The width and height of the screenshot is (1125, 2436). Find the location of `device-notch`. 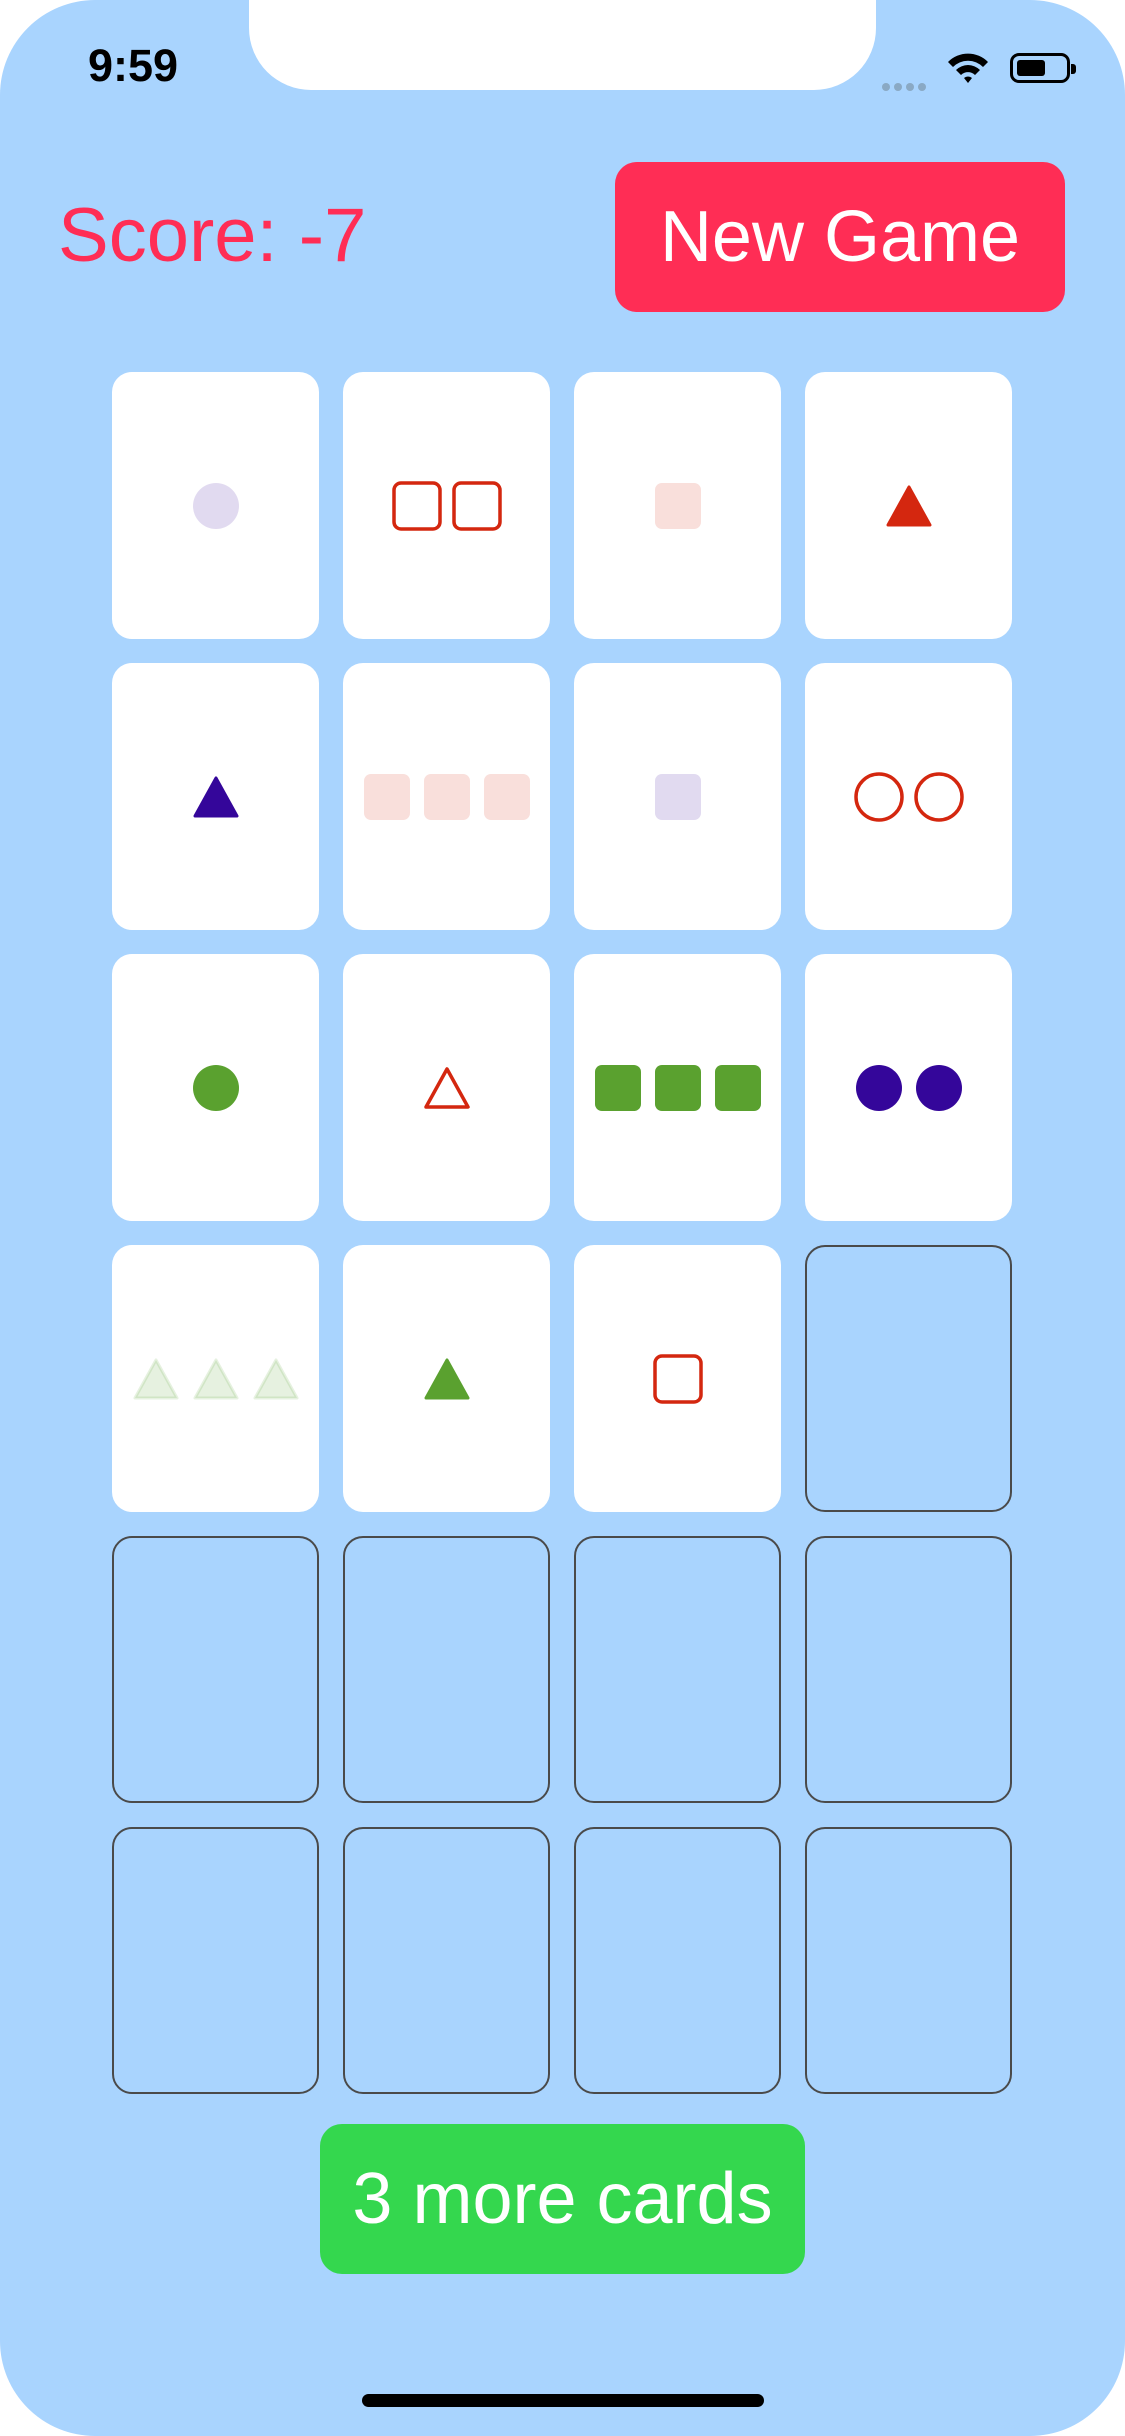

device-notch is located at coordinates (562, 45).